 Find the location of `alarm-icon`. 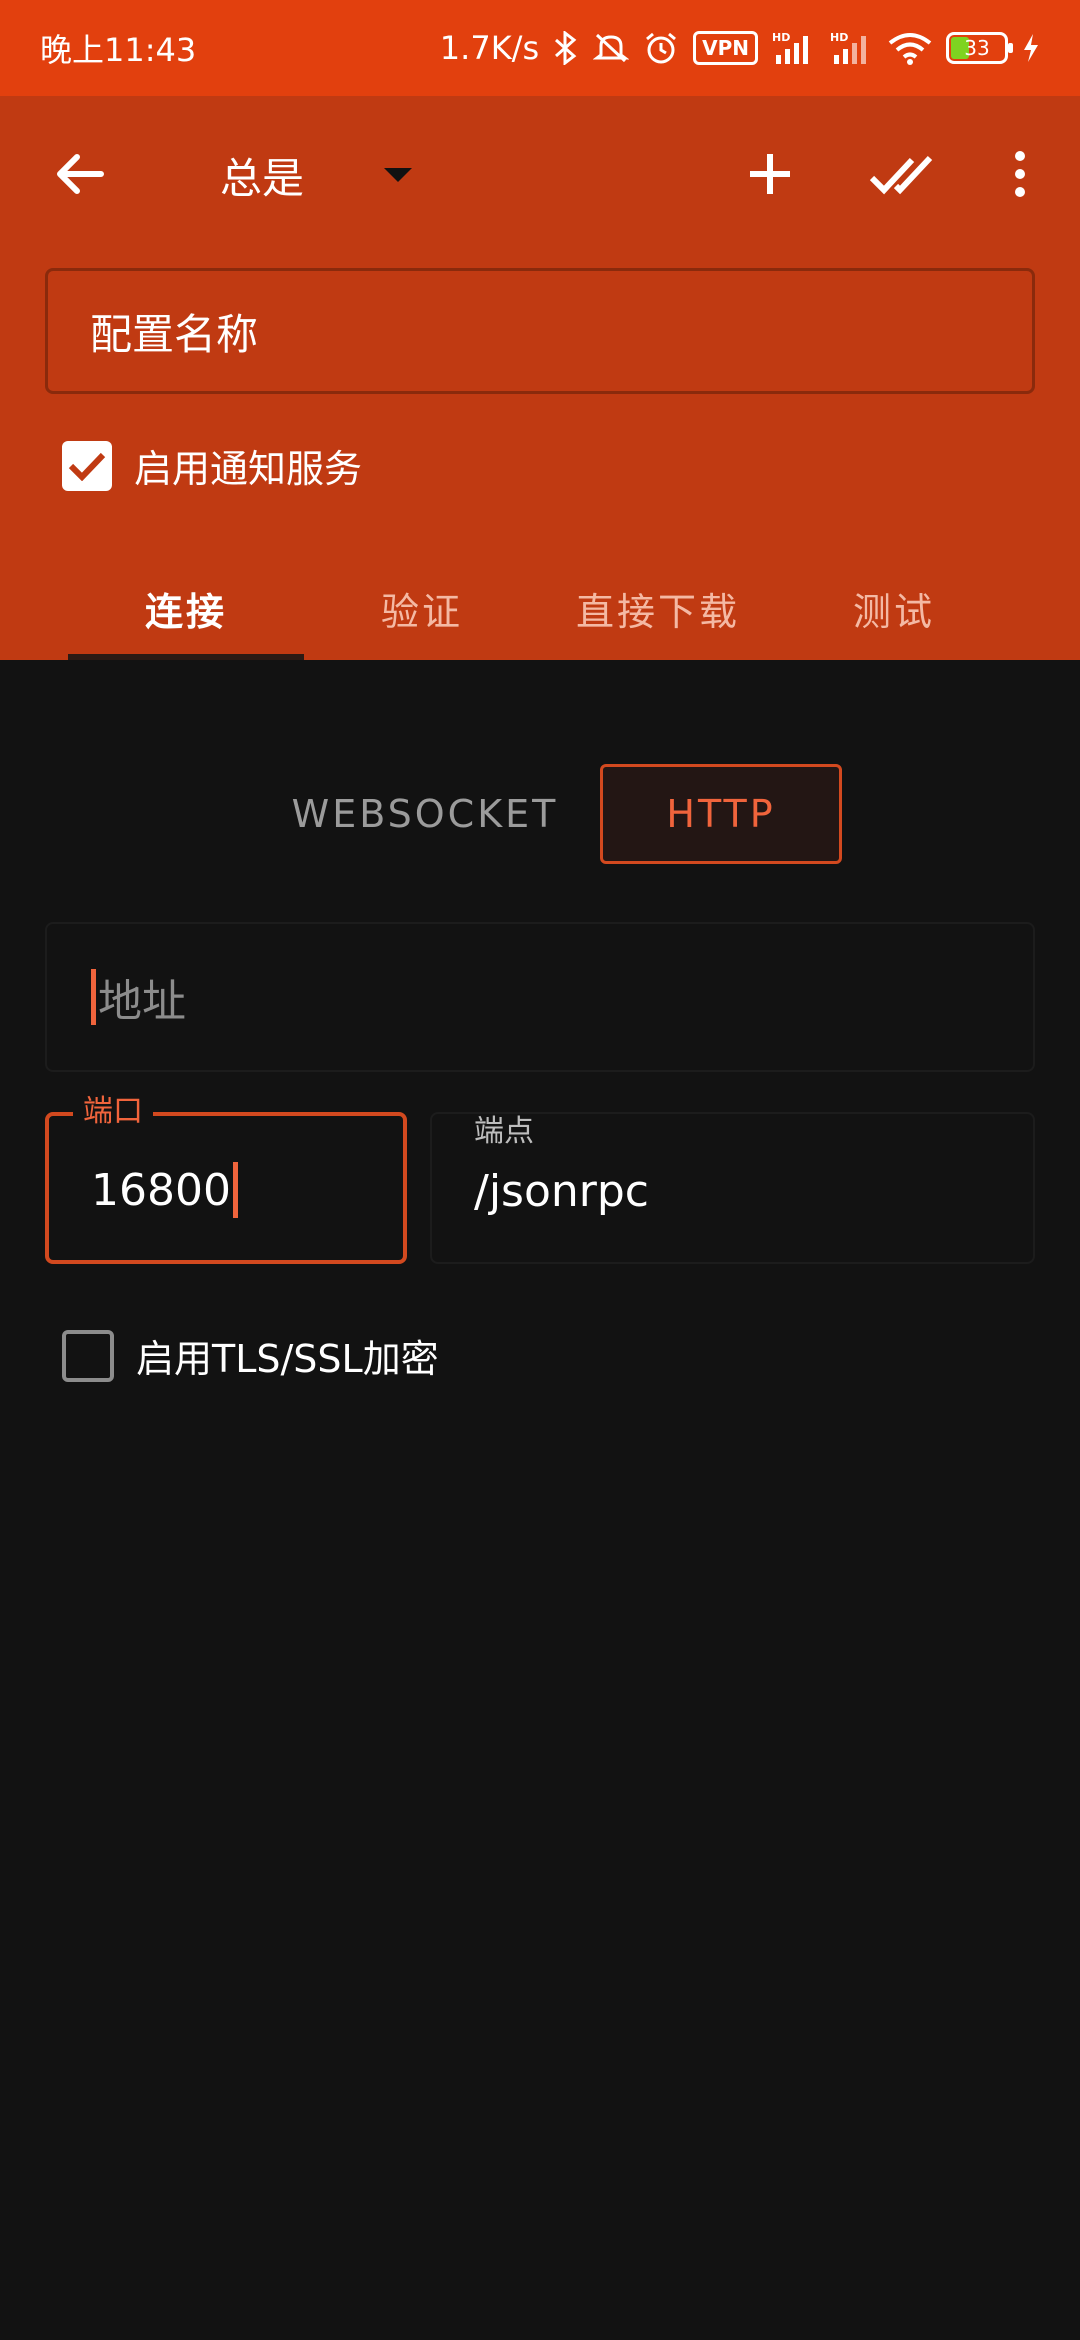

alarm-icon is located at coordinates (661, 48).